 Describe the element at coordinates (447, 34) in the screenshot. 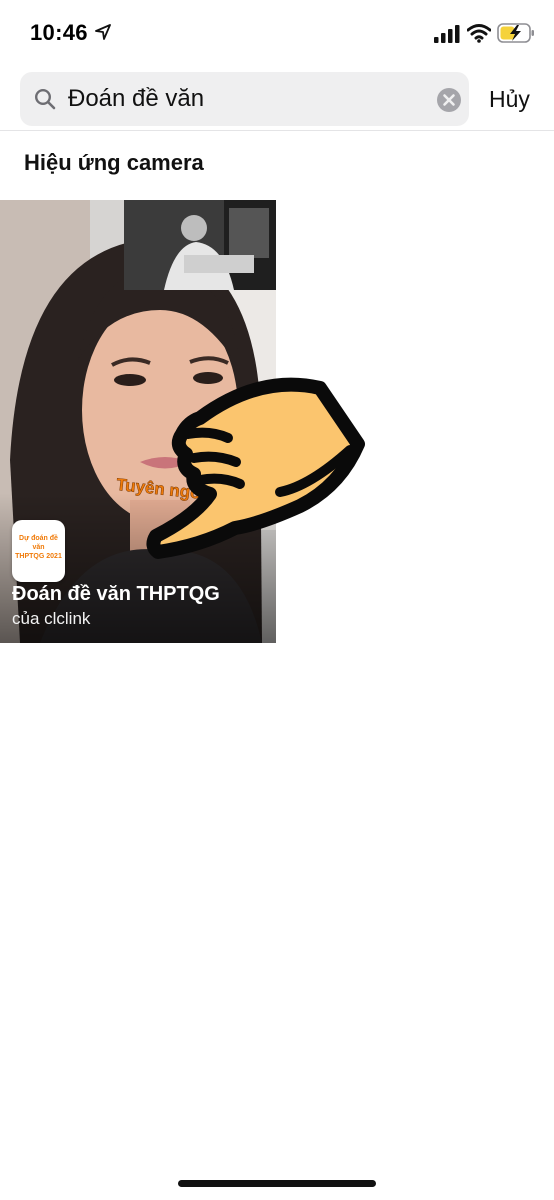

I see `cellular-signal-icon` at that location.